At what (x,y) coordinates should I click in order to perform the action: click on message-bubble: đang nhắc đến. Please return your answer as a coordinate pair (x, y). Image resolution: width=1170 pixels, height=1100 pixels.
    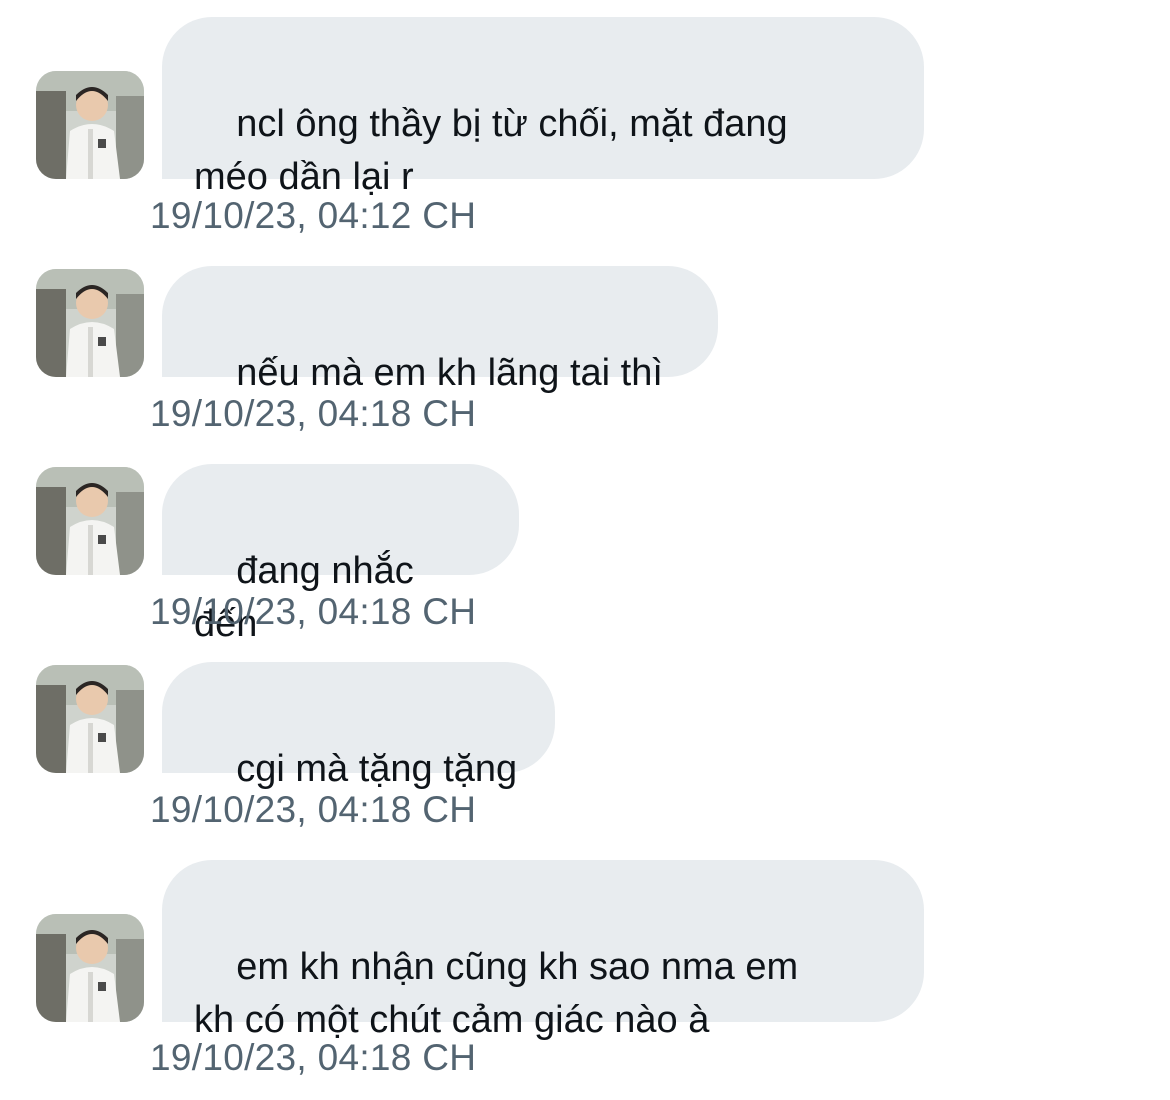
    Looking at the image, I should click on (340, 554).